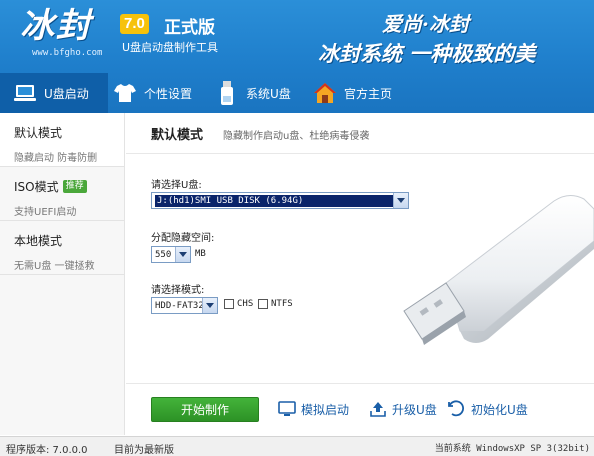 Image resolution: width=594 pixels, height=456 pixels. What do you see at coordinates (67, 53) in the screenshot?
I see `logo-url: www.bfgho.com` at bounding box center [67, 53].